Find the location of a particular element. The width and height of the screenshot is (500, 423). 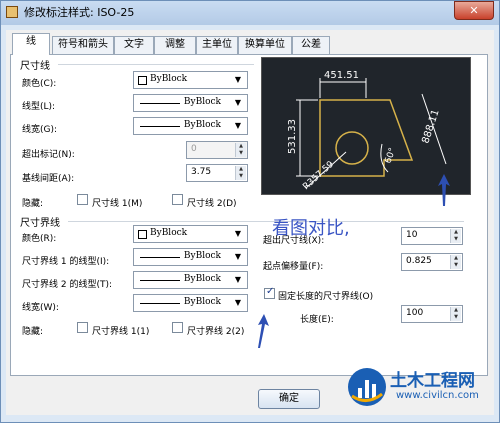

suppress-dim-line-2-label: 尺寸线 2(D) is located at coordinates (212, 204).